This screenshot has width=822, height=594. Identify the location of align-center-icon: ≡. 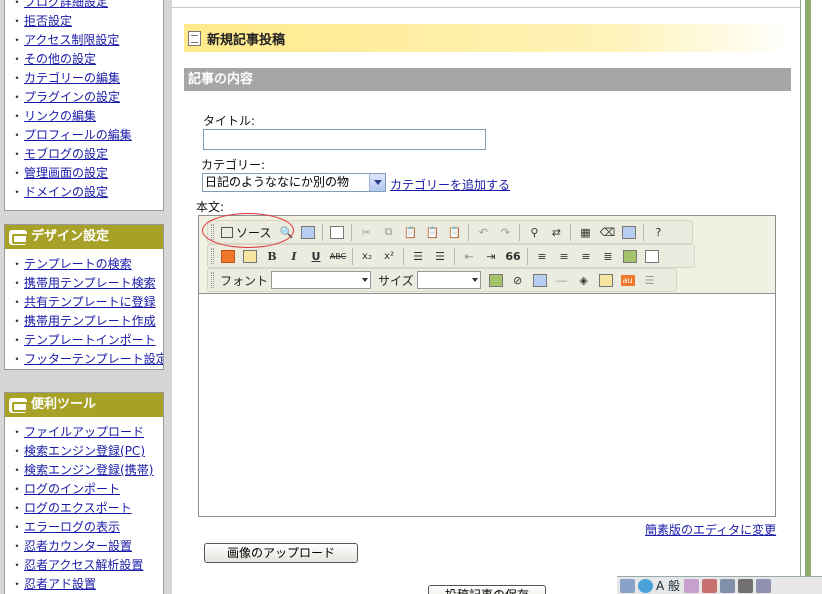
(564, 256).